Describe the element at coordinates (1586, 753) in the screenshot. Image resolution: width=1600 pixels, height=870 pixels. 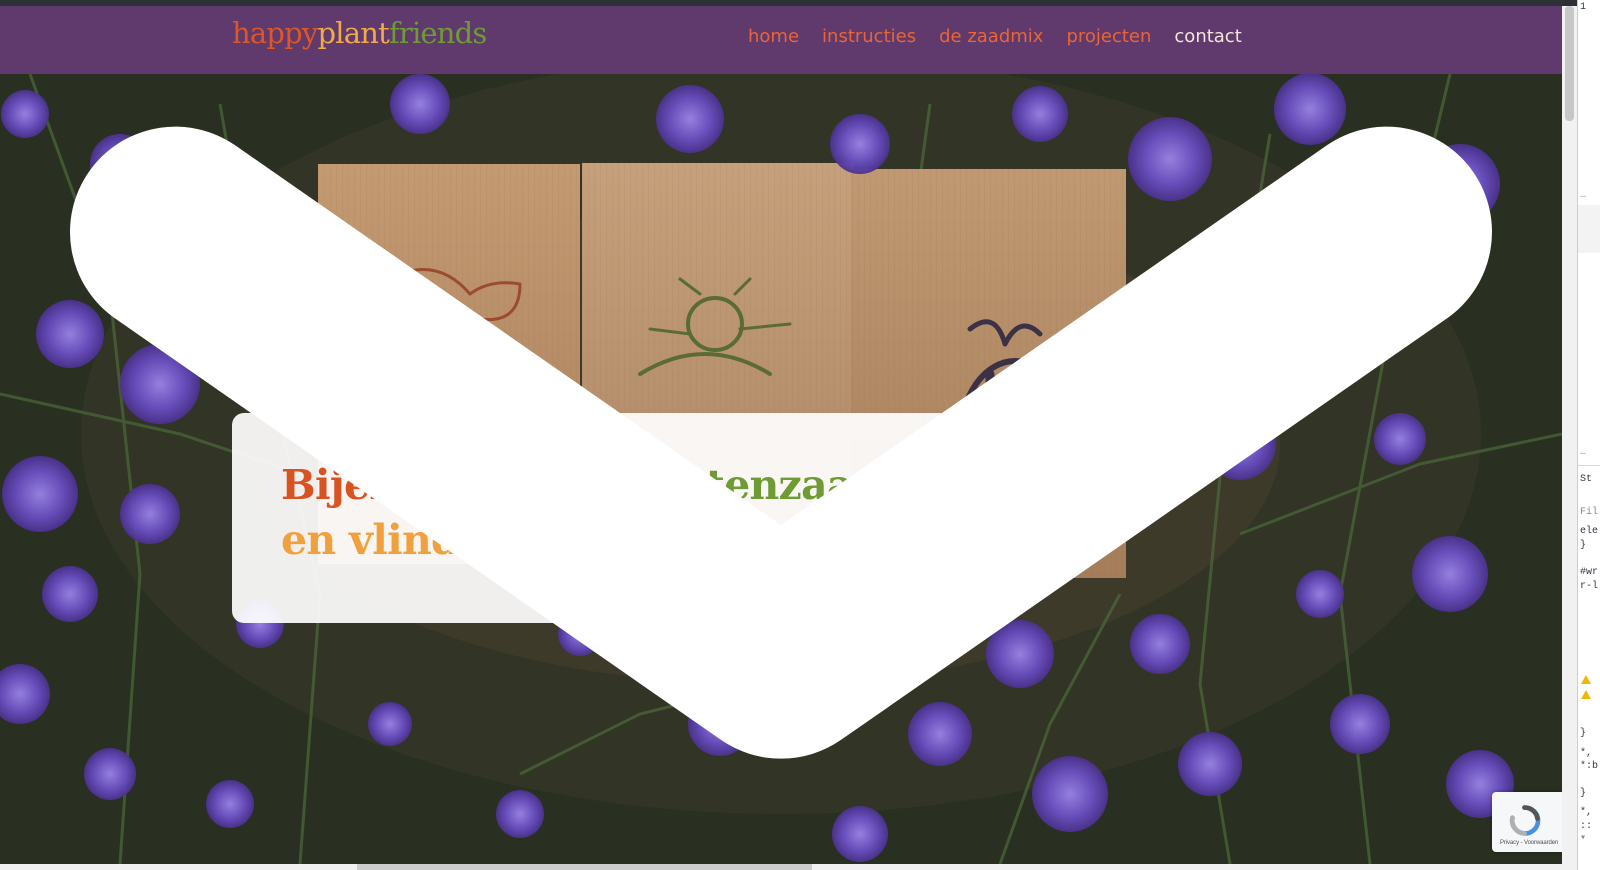
I see `devtools-selector-star: *,` at that location.